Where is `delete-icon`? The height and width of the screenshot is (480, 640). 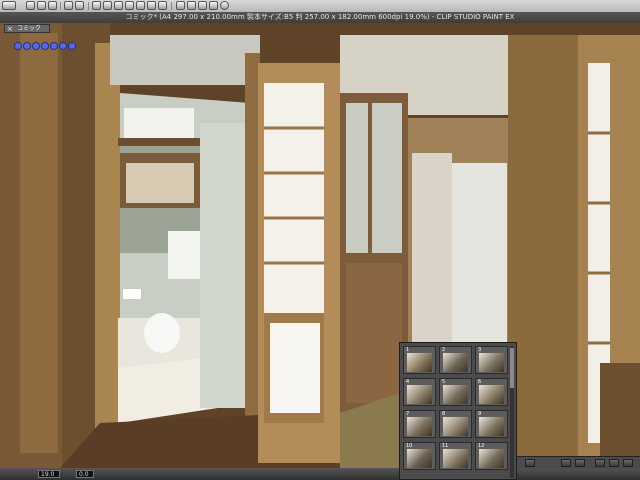
delete-icon is located at coordinates (628, 463).